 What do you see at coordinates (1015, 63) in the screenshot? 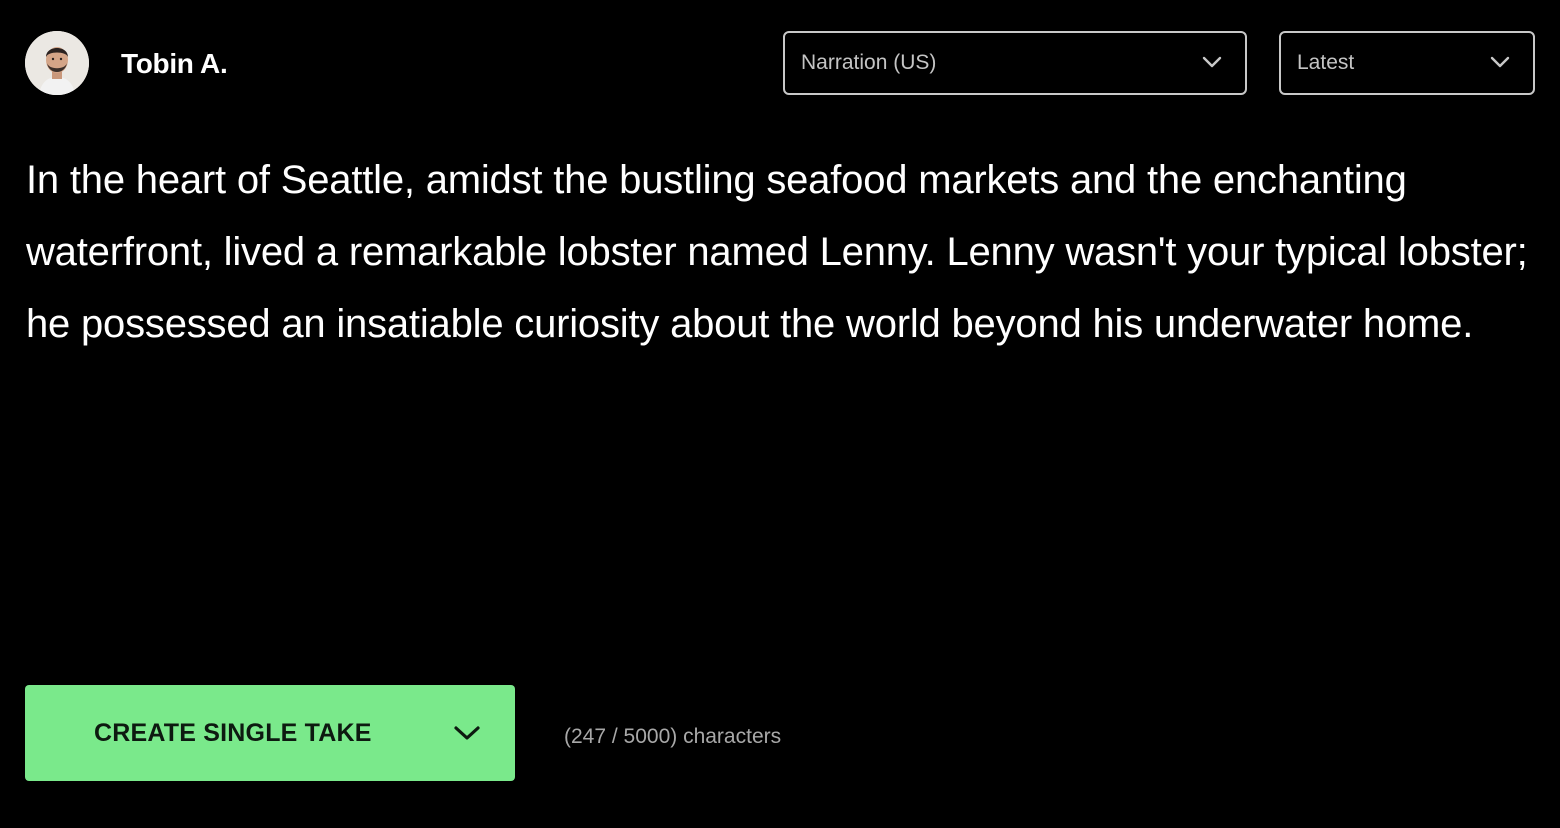
I see `voice-select: Narration (US)` at bounding box center [1015, 63].